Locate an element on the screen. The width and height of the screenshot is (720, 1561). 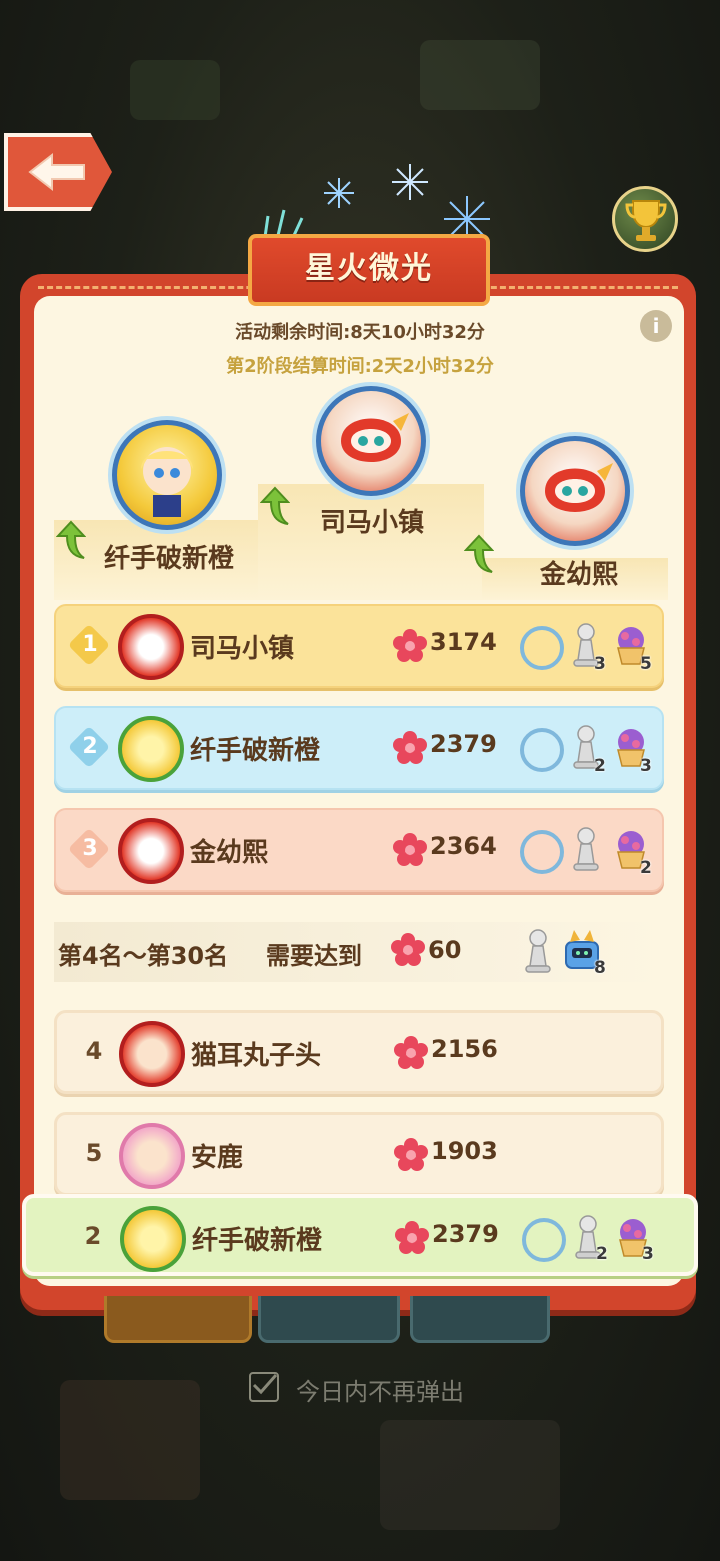
required-label: 需要达到 is located at coordinates (314, 956).